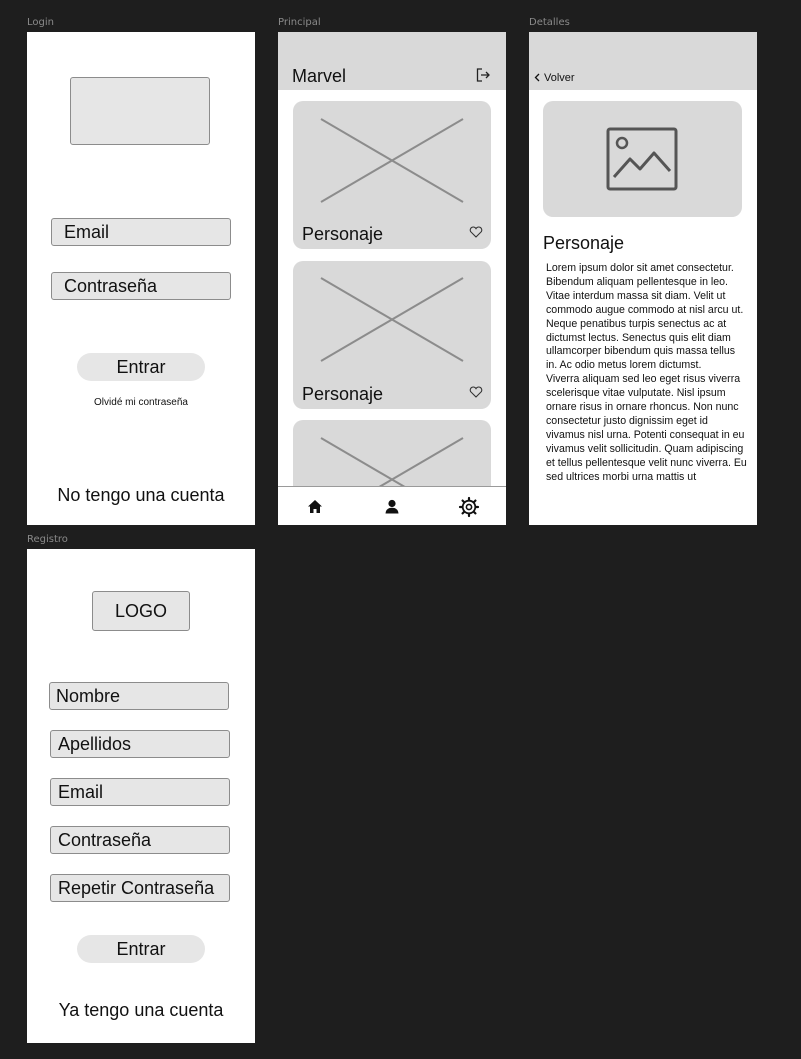 The image size is (801, 1059). I want to click on name-field: Nombre, so click(139, 696).